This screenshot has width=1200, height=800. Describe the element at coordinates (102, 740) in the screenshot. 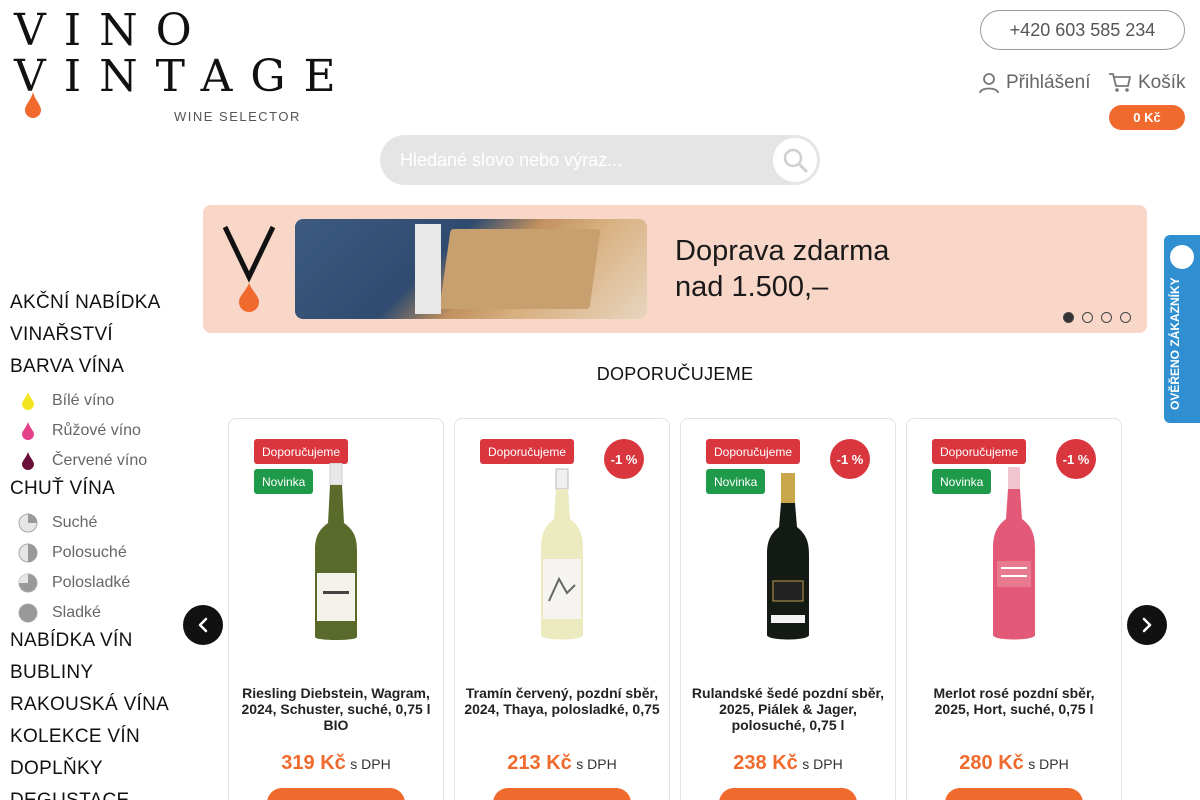

I see `nav-kolekce-vin: KOLEKCE VÍN` at that location.